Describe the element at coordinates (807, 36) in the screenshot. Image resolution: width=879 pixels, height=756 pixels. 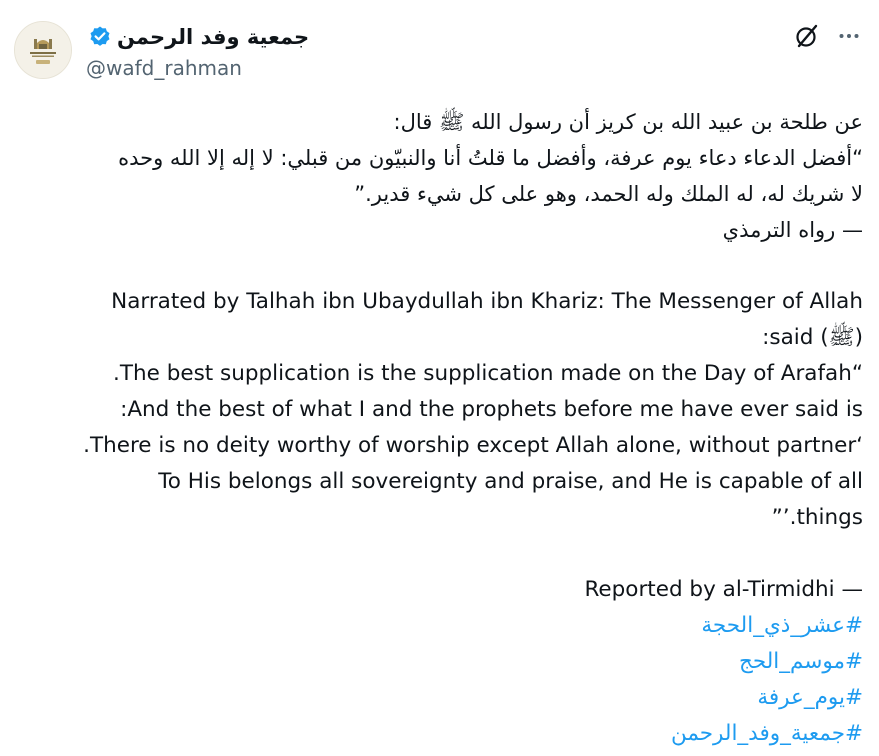
I see `grok-icon` at that location.